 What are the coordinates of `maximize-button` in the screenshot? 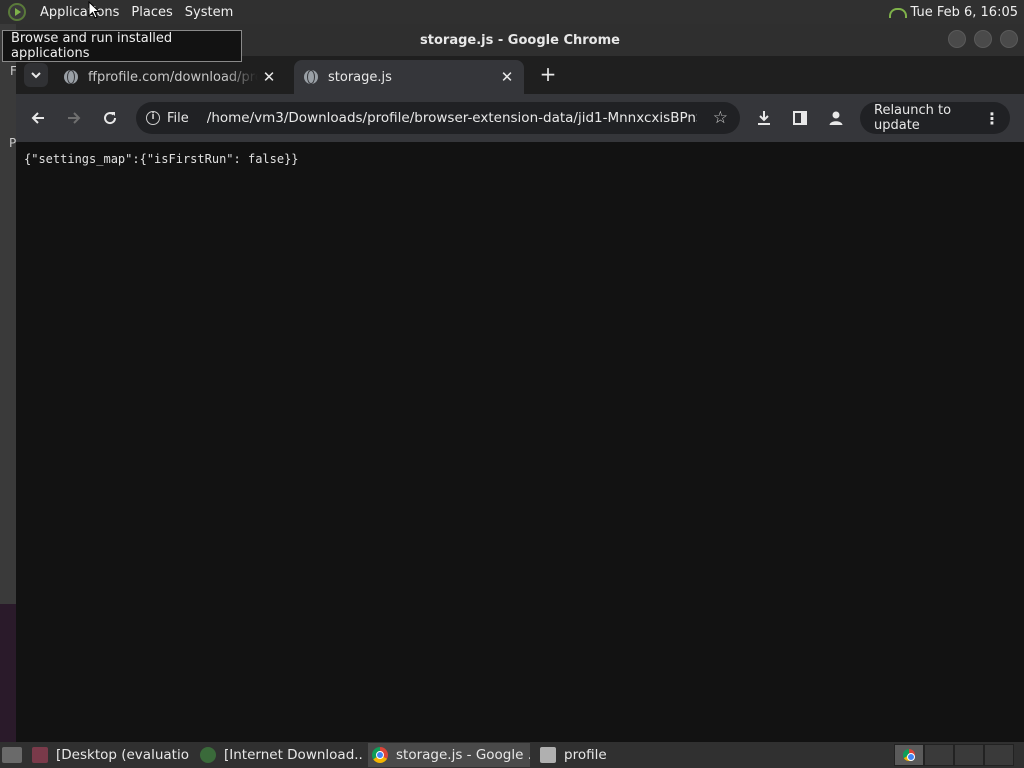 It's located at (983, 39).